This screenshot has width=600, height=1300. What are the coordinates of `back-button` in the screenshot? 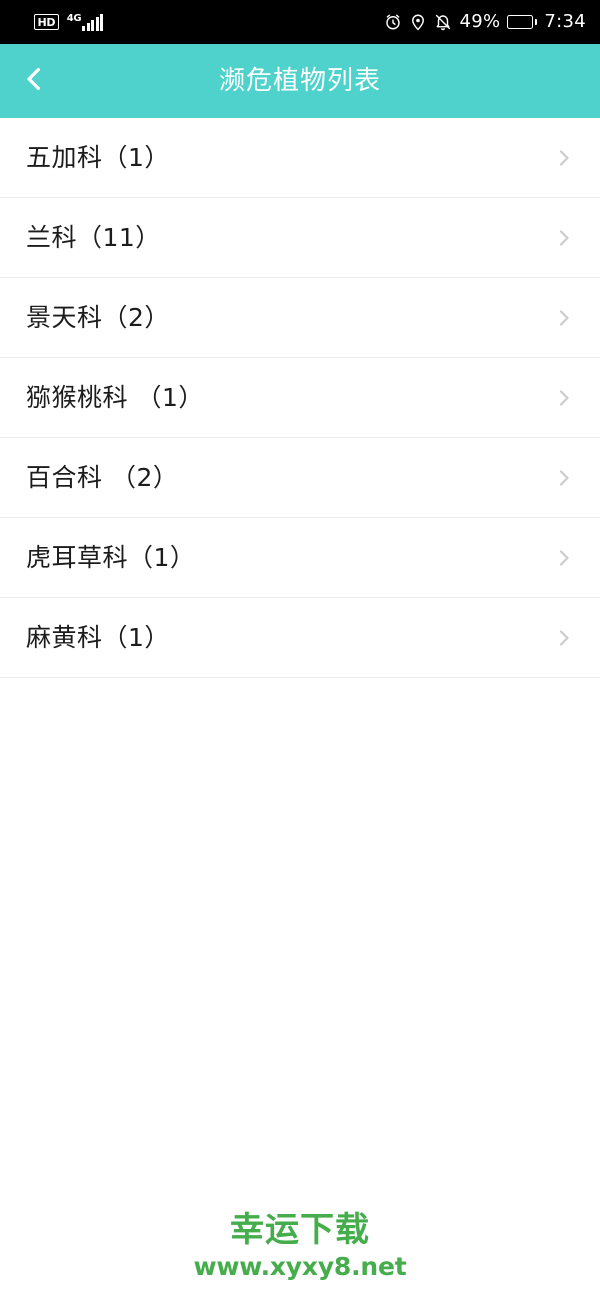 It's located at (34, 81).